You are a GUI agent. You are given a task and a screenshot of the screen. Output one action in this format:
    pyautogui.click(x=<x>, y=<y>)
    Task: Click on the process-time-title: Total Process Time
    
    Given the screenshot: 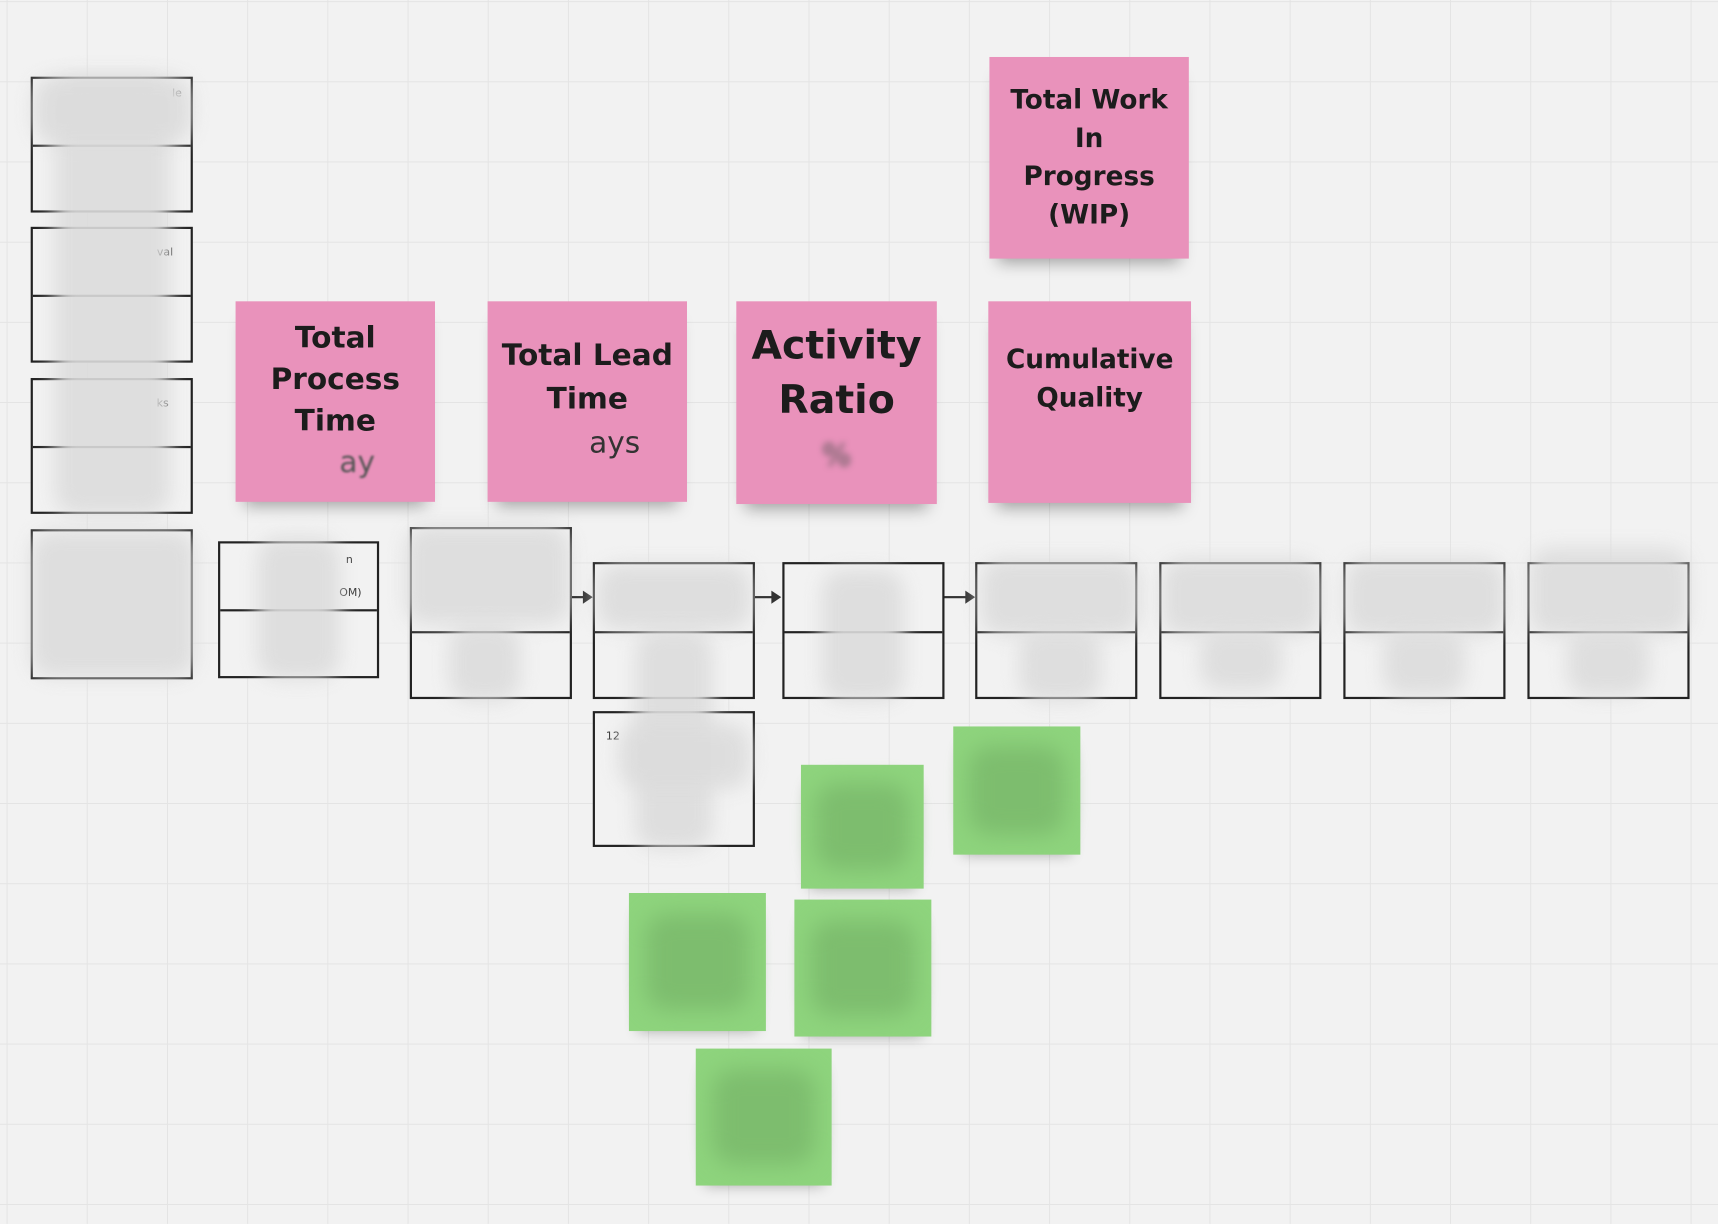 What is the action you would take?
    pyautogui.click(x=335, y=380)
    